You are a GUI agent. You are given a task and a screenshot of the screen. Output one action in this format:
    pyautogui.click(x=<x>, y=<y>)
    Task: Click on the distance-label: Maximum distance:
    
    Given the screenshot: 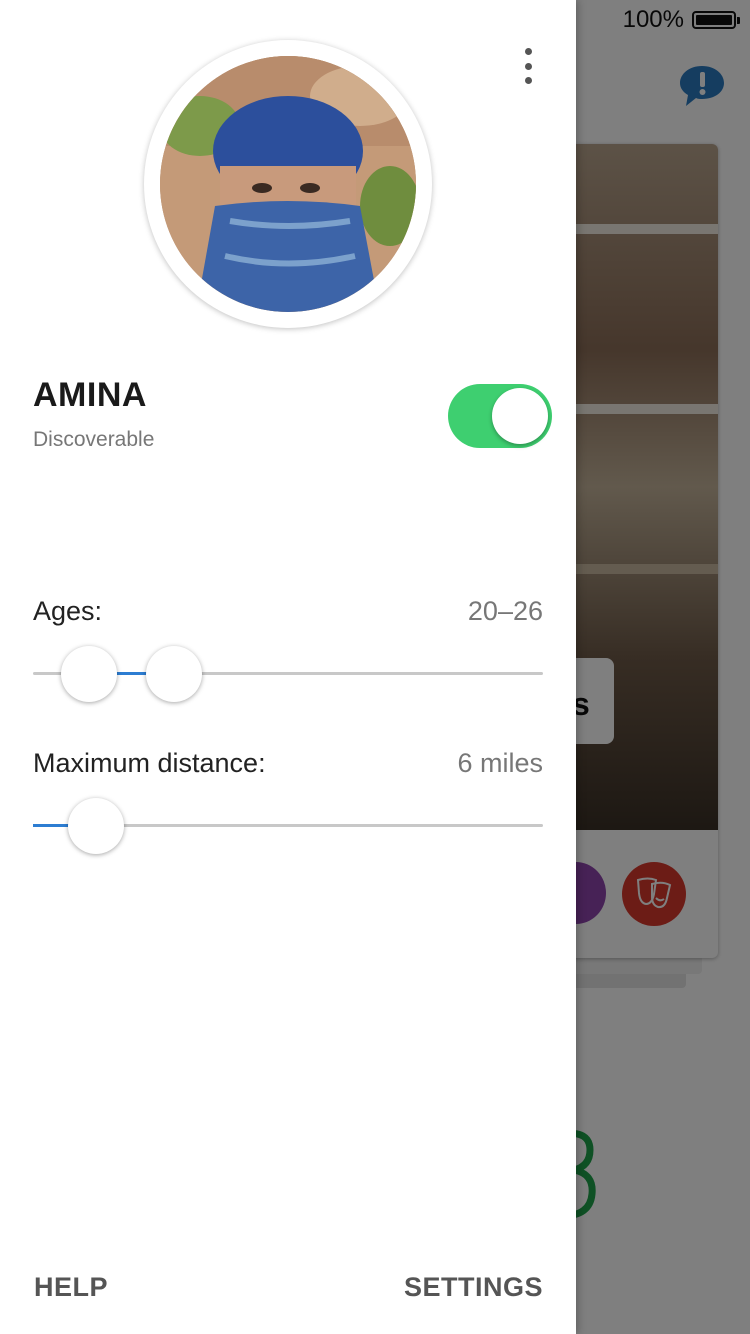 What is the action you would take?
    pyautogui.click(x=149, y=763)
    